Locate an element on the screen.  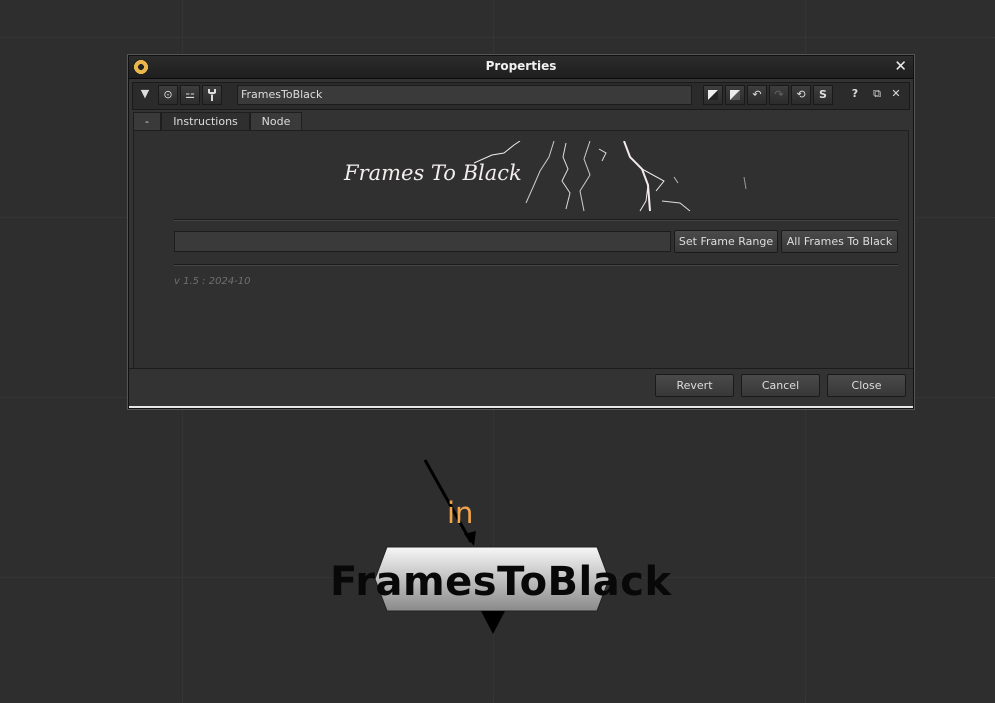
settings-wrench-icon is located at coordinates (212, 95).